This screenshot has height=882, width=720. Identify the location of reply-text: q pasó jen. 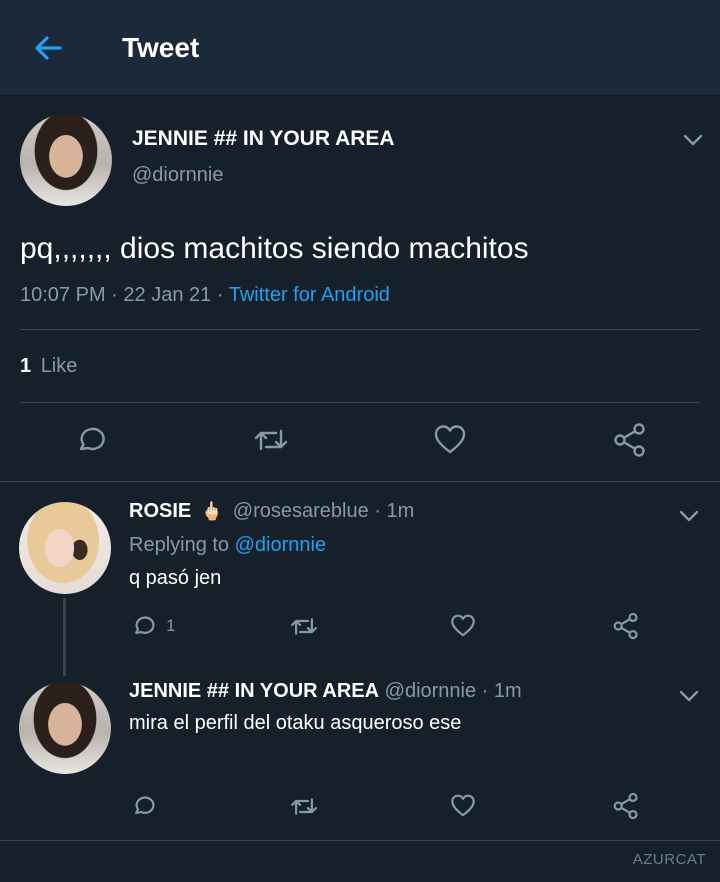
(175, 578).